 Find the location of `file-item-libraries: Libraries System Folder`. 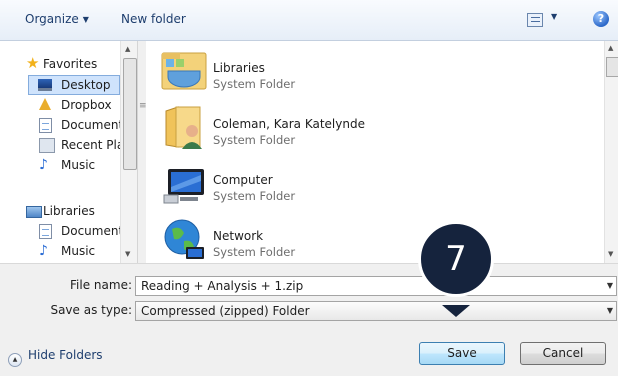

file-item-libraries: Libraries System Folder is located at coordinates (310, 74).